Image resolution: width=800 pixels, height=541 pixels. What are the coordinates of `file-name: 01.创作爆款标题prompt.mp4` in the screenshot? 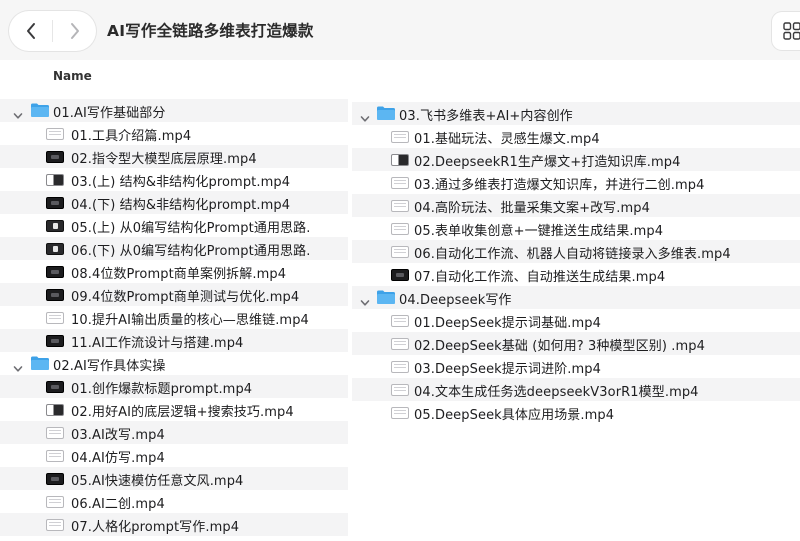 It's located at (162, 389).